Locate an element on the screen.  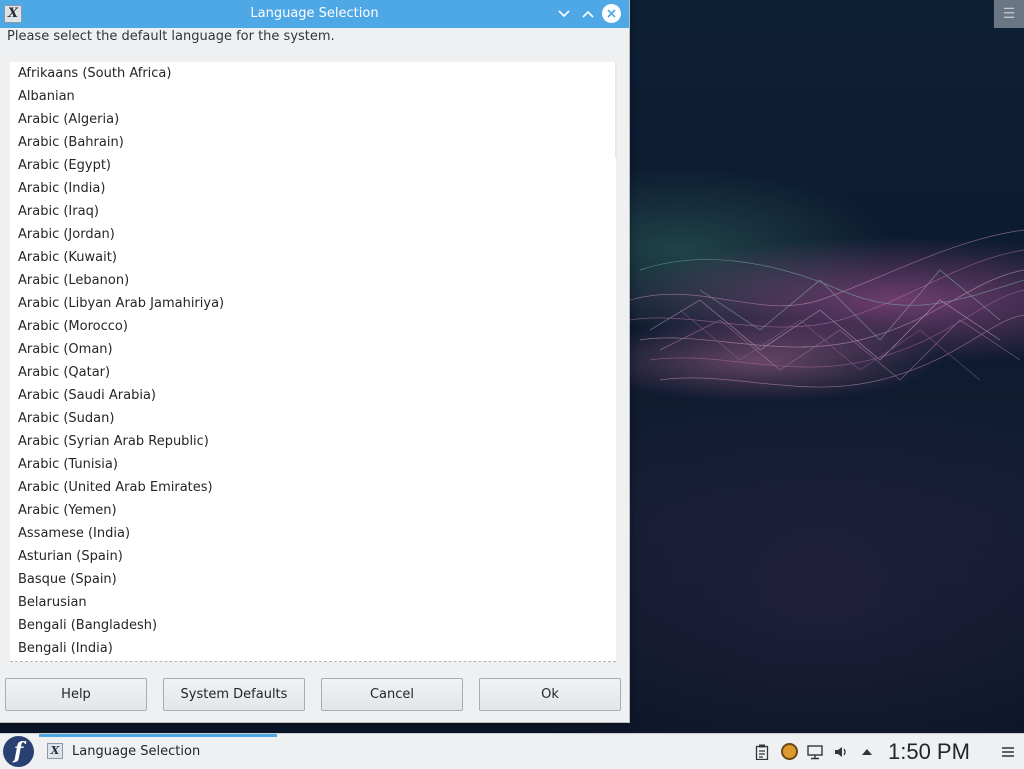
button-row: Help System Defaults Cancel Ok is located at coordinates (314, 695).